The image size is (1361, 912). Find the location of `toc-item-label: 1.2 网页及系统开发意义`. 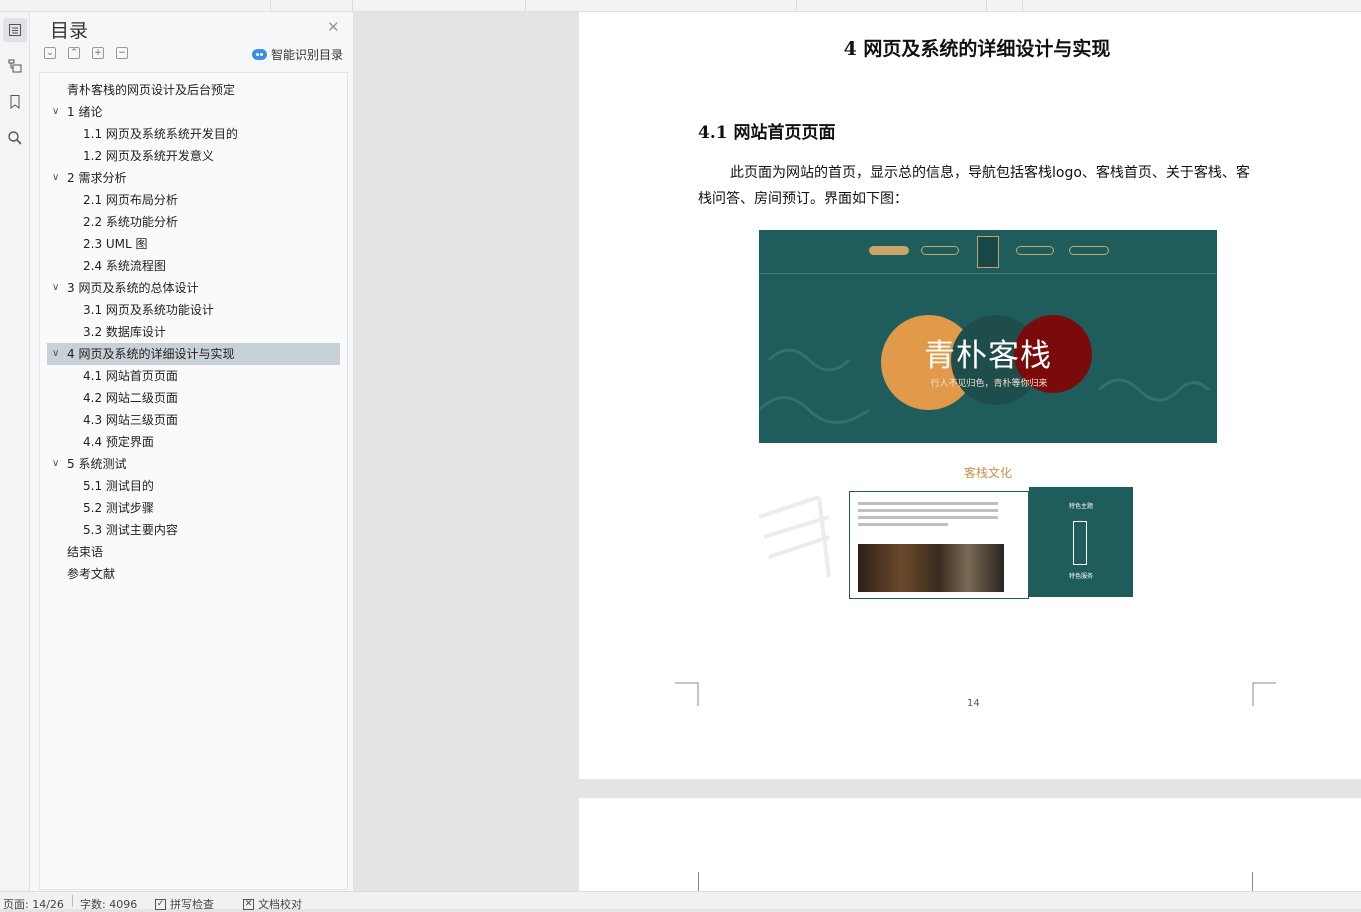

toc-item-label: 1.2 网页及系统开发意义 is located at coordinates (148, 156).